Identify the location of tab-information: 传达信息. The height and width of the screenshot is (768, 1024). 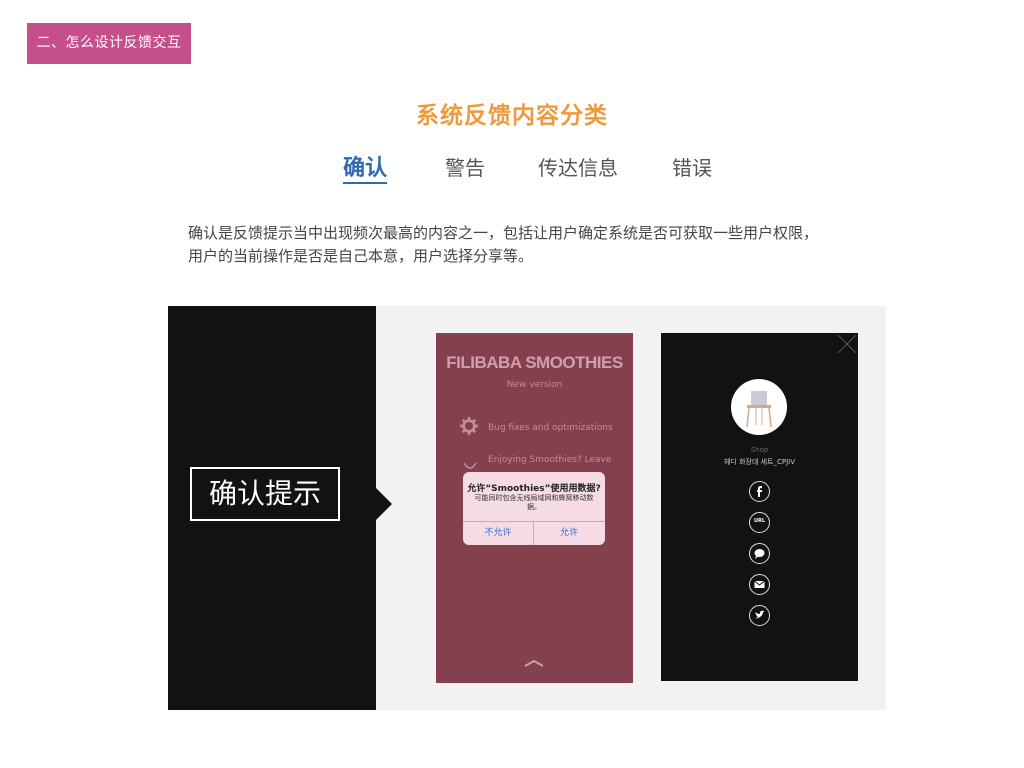
(578, 166).